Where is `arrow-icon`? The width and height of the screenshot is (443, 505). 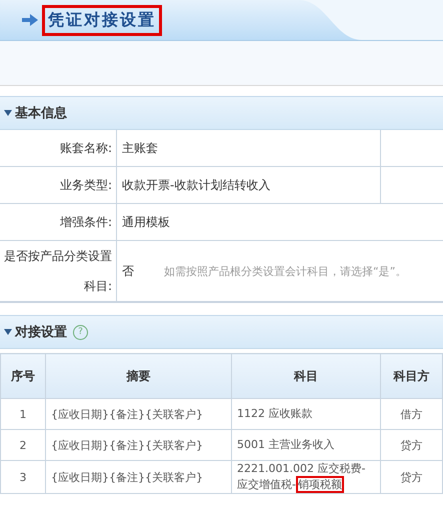
arrow-icon is located at coordinates (30, 20).